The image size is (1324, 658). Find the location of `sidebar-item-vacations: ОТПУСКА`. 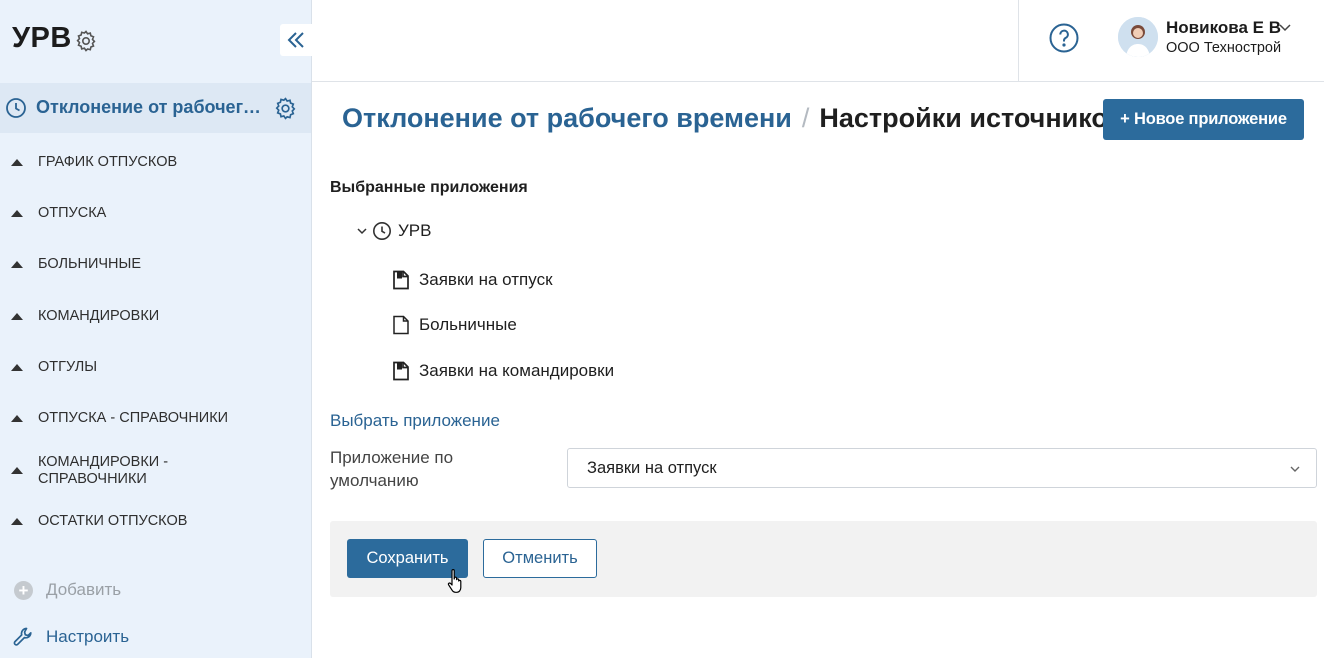

sidebar-item-vacations: ОТПУСКА is located at coordinates (155, 214).